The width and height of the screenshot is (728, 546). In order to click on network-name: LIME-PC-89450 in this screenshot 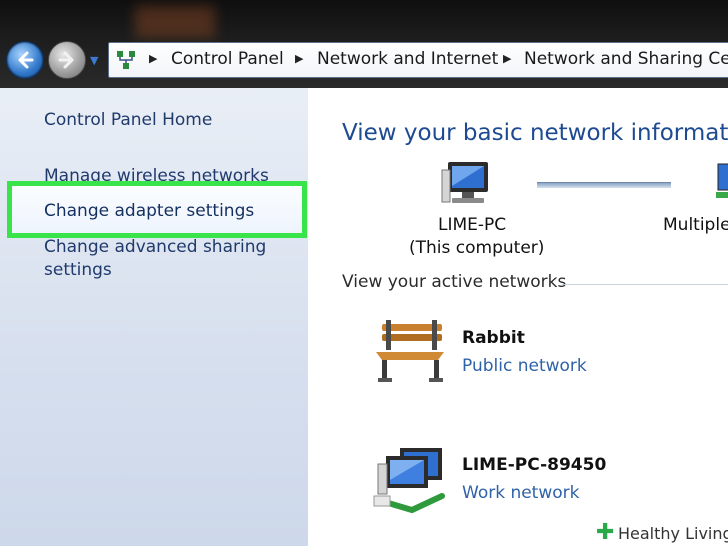, I will do `click(534, 465)`.